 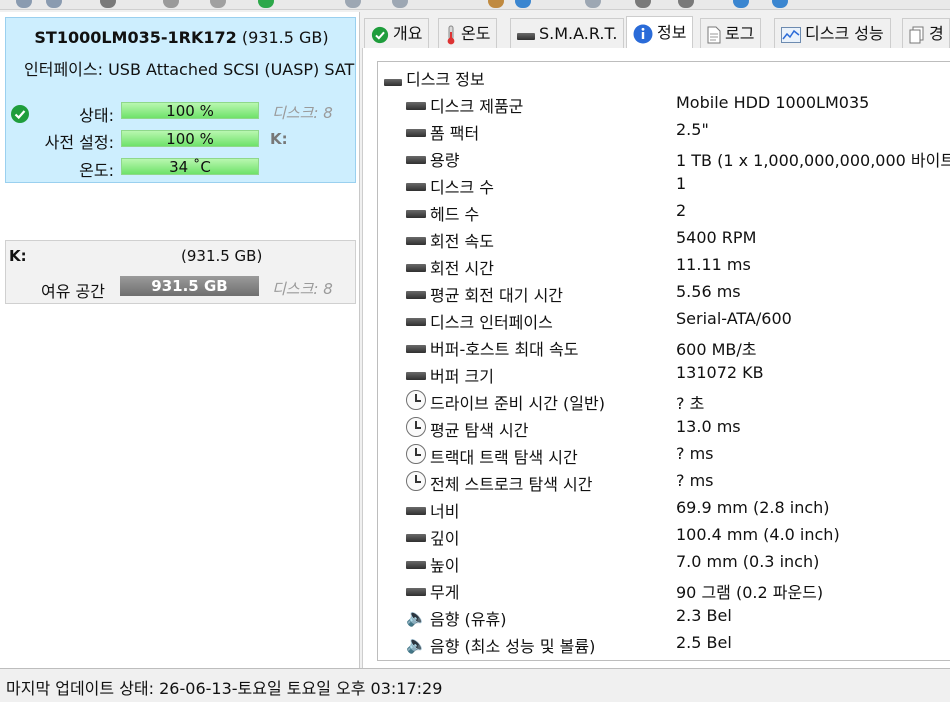 What do you see at coordinates (664, 616) in the screenshot?
I see `info-row: 🔈 음향 (유휴) 2.3 Bel` at bounding box center [664, 616].